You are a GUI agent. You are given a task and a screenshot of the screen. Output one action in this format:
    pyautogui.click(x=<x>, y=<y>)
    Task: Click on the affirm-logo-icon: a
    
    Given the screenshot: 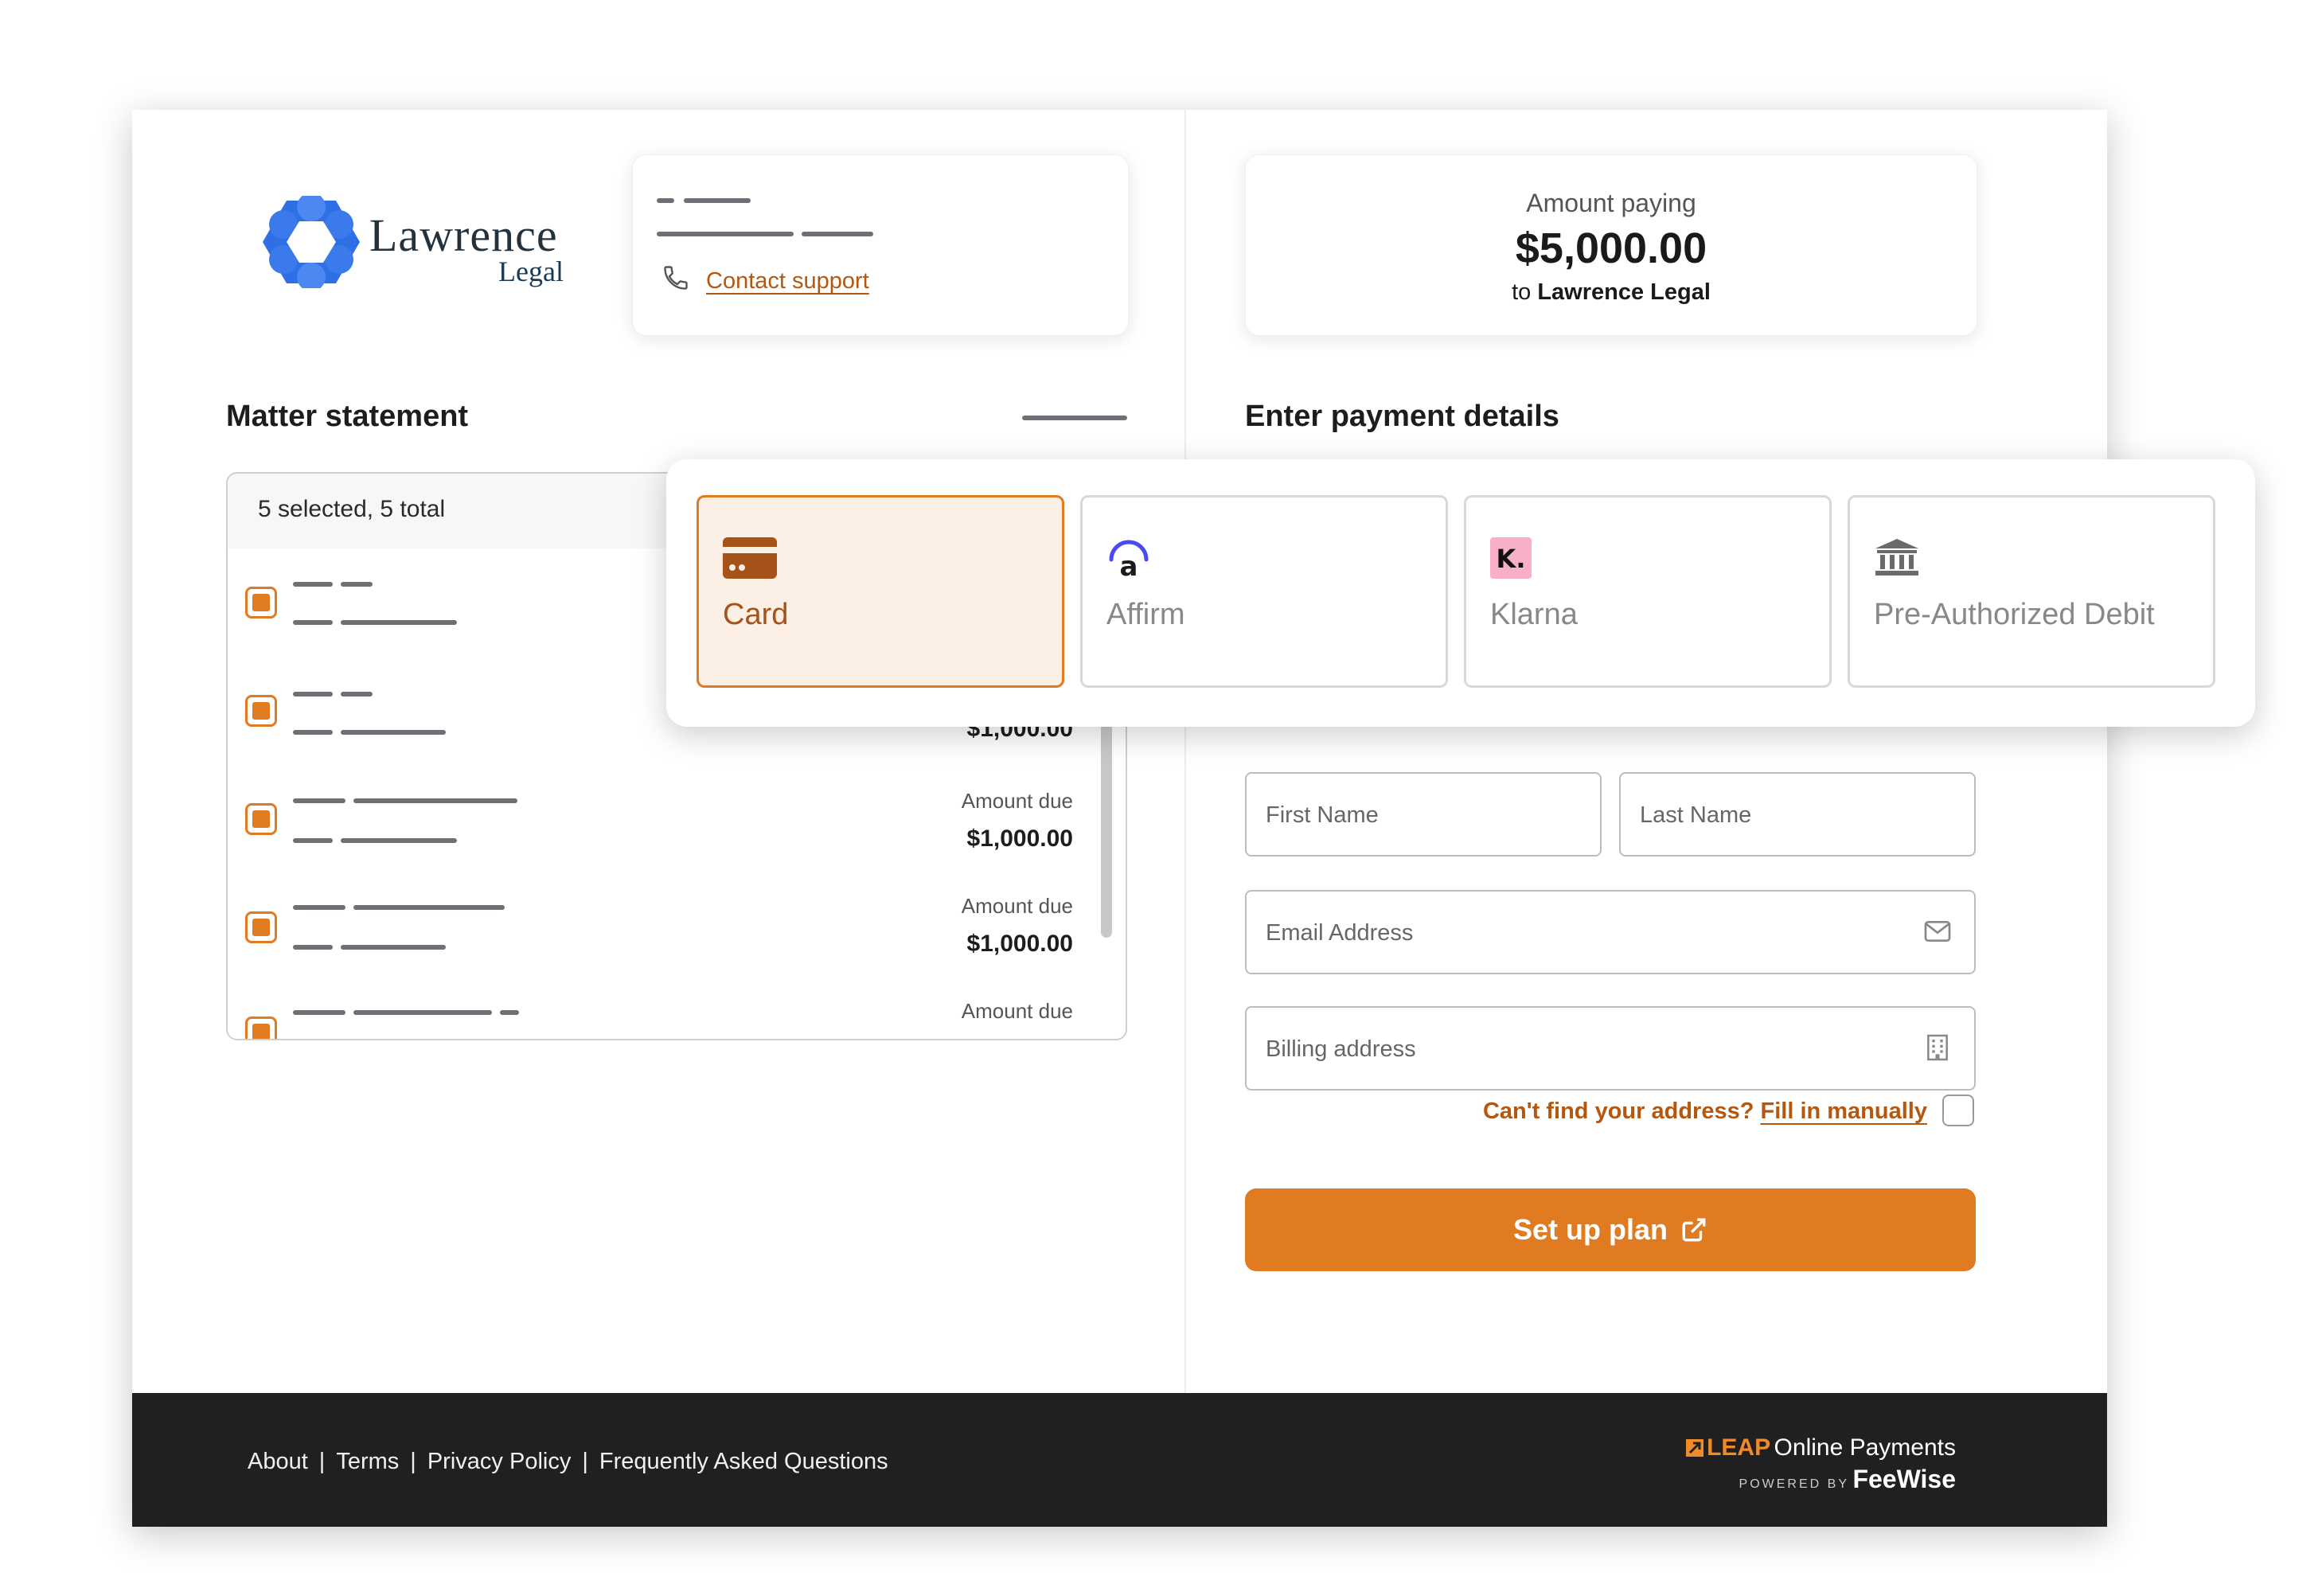 What is the action you would take?
    pyautogui.click(x=1129, y=559)
    